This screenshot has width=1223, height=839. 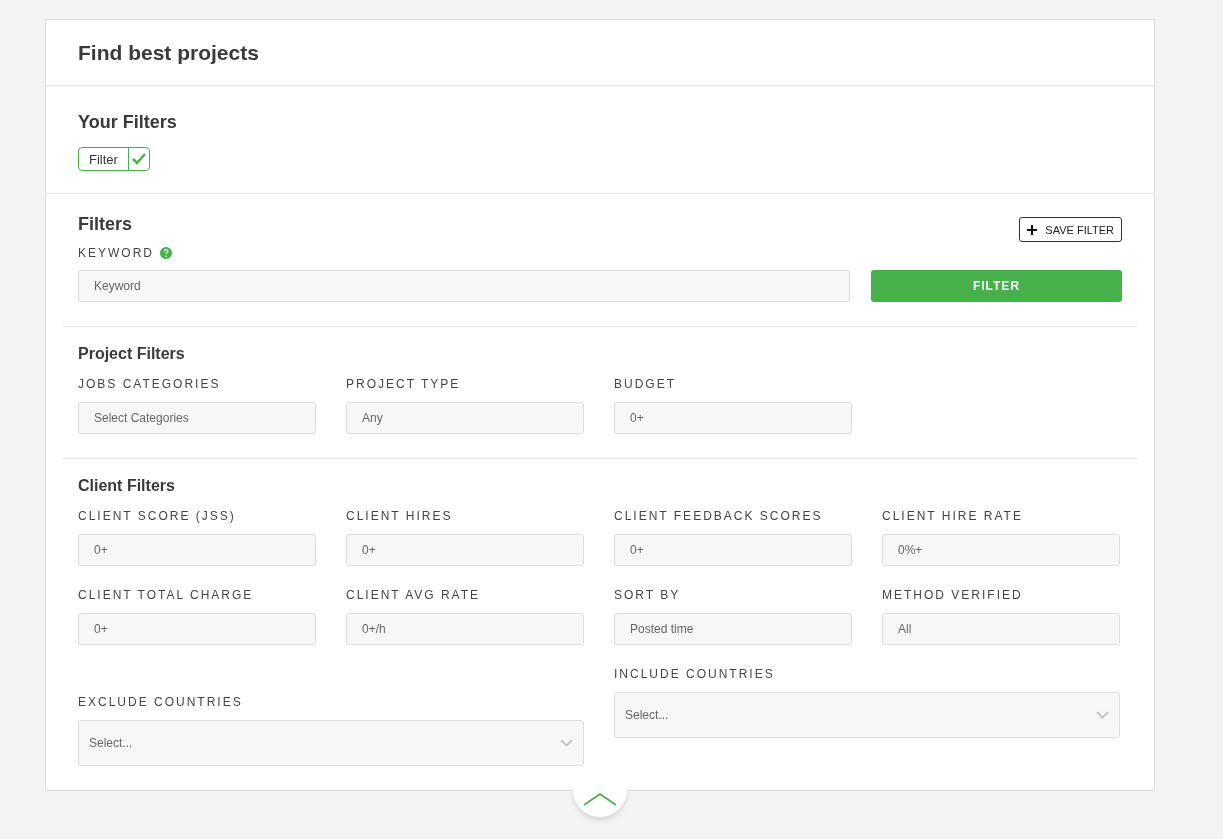 I want to click on check-icon, so click(x=138, y=159).